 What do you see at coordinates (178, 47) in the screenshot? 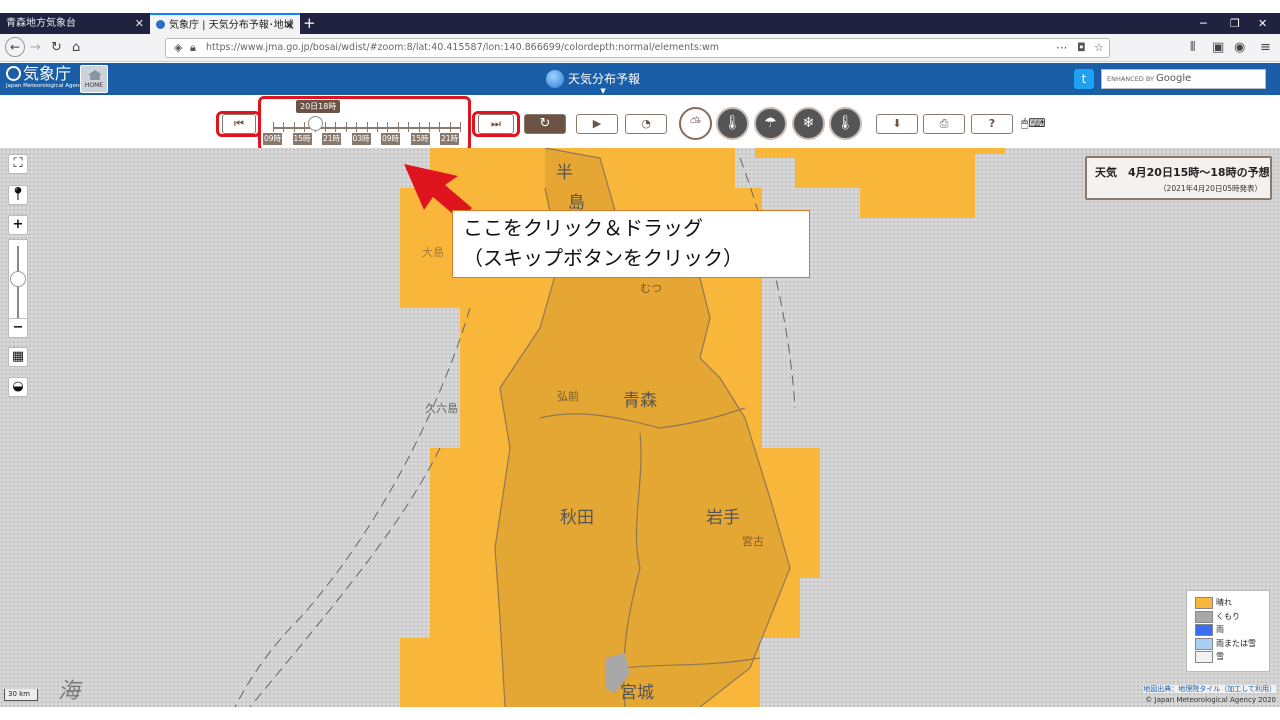
I see `shield-icon: ◈` at bounding box center [178, 47].